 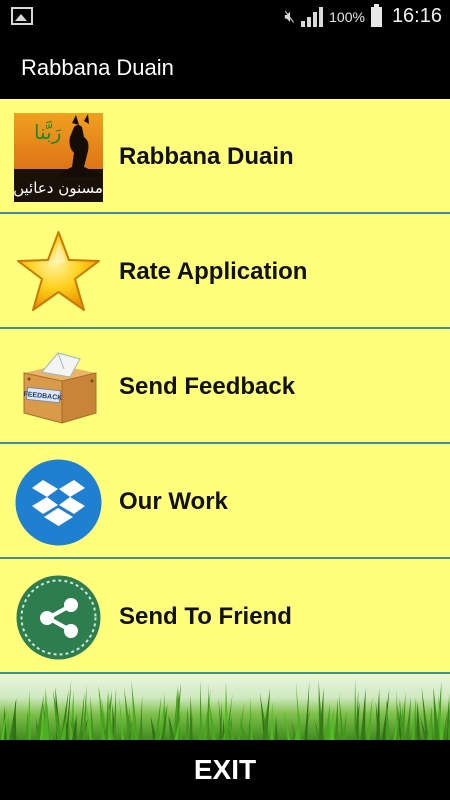 I want to click on menu-item-send-to-friend: Send To Friend, so click(x=225, y=616).